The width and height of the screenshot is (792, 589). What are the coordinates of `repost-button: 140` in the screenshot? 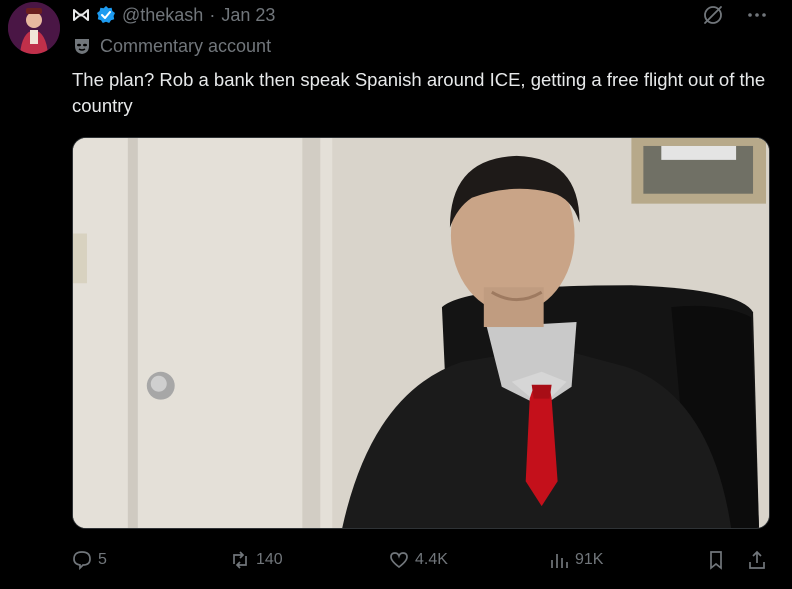 It's located at (256, 560).